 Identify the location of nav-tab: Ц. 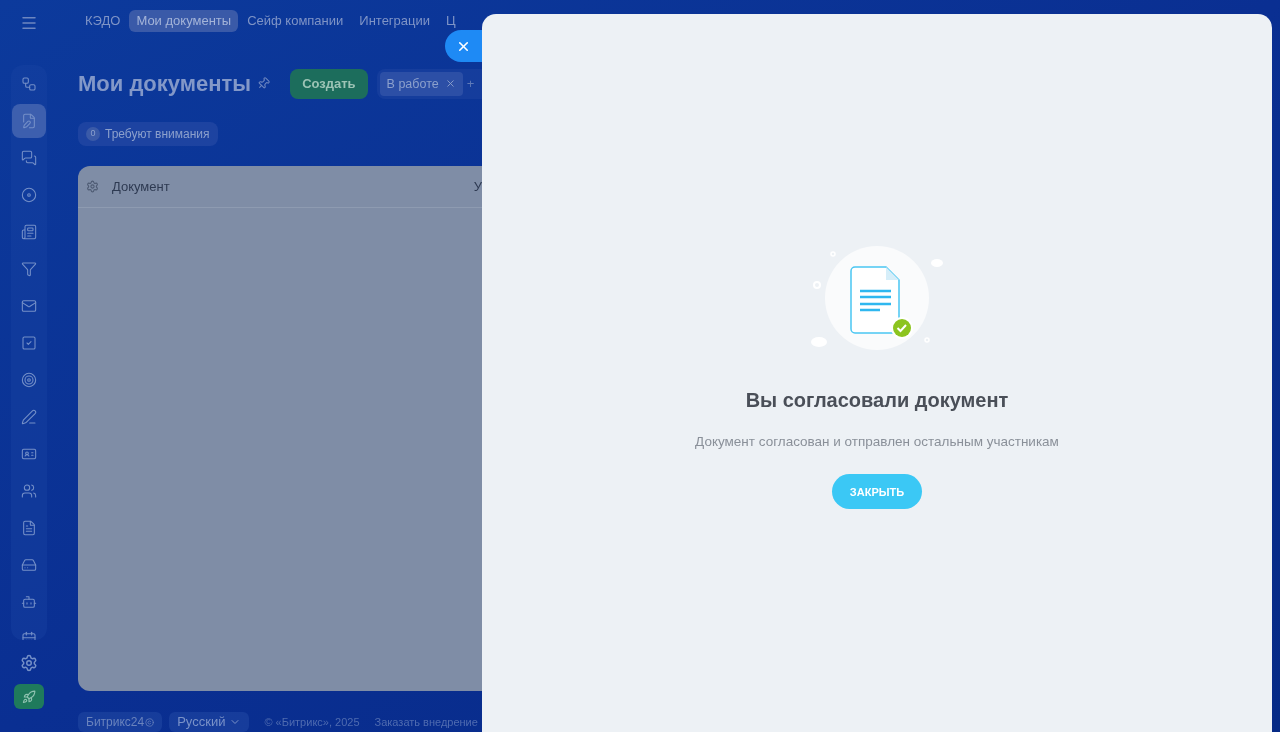
(451, 20).